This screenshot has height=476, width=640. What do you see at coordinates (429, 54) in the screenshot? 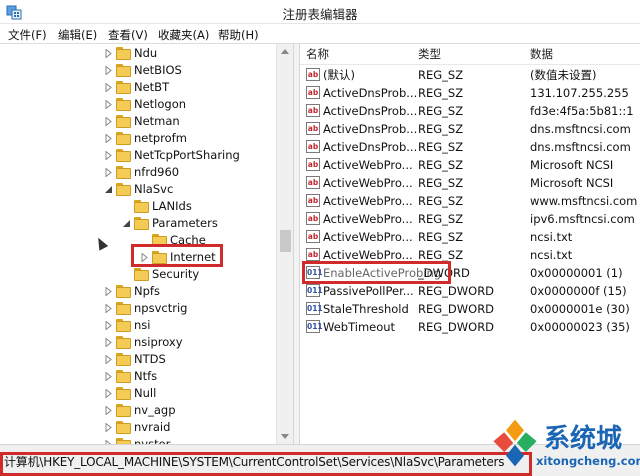
I see `column-header-type: 类型` at bounding box center [429, 54].